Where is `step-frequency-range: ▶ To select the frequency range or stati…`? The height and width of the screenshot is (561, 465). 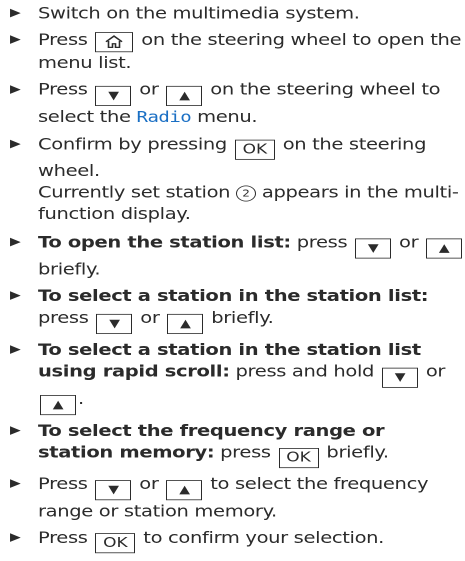 step-frequency-range: ▶ To select the frequency range or stati… is located at coordinates (237, 444).